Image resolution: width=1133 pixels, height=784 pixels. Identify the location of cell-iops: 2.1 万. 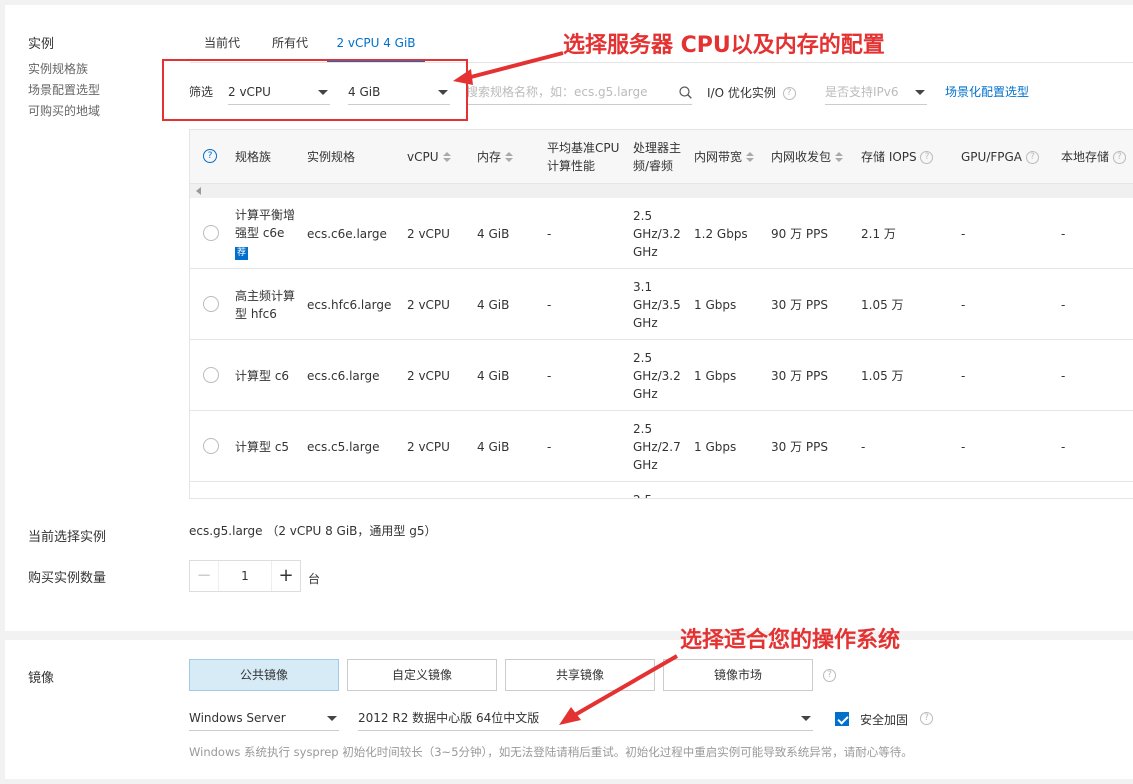
(878, 234).